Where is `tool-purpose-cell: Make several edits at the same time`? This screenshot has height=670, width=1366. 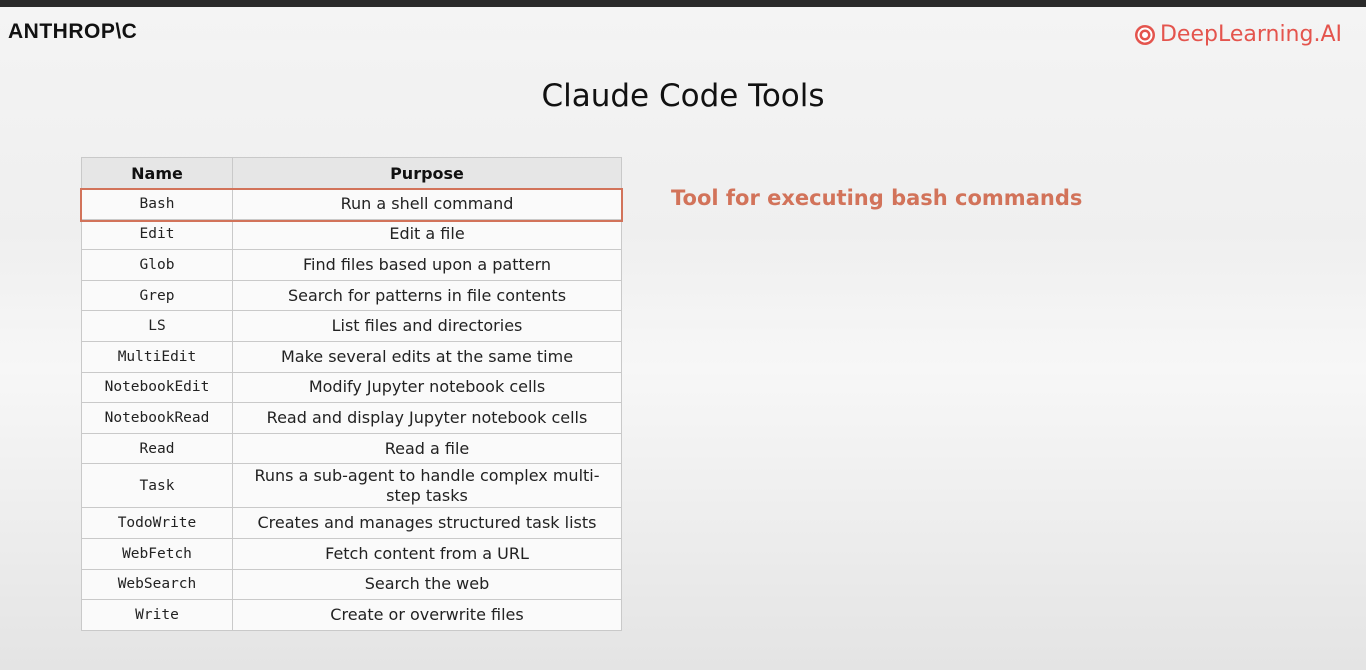
tool-purpose-cell: Make several edits at the same time is located at coordinates (427, 356).